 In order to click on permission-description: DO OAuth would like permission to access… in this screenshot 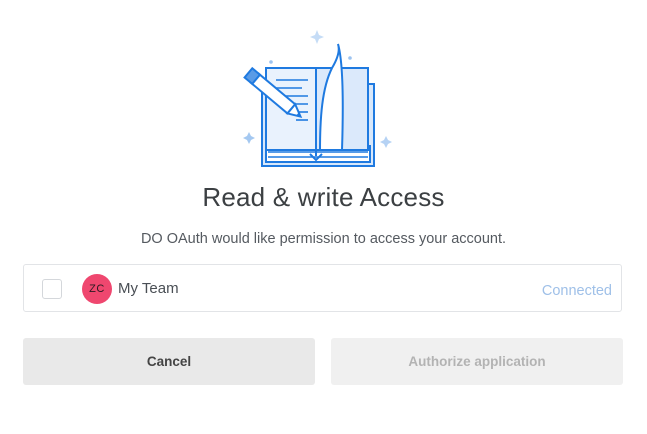, I will do `click(323, 239)`.